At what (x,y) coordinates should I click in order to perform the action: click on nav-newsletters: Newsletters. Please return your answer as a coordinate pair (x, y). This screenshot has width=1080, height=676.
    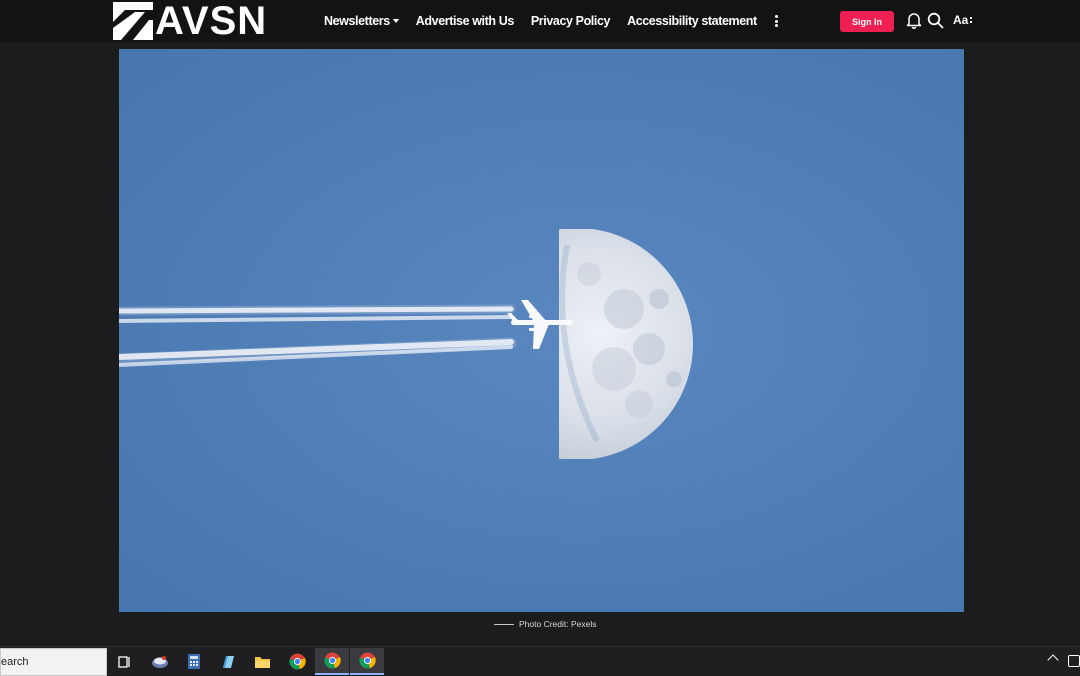
    Looking at the image, I should click on (361, 21).